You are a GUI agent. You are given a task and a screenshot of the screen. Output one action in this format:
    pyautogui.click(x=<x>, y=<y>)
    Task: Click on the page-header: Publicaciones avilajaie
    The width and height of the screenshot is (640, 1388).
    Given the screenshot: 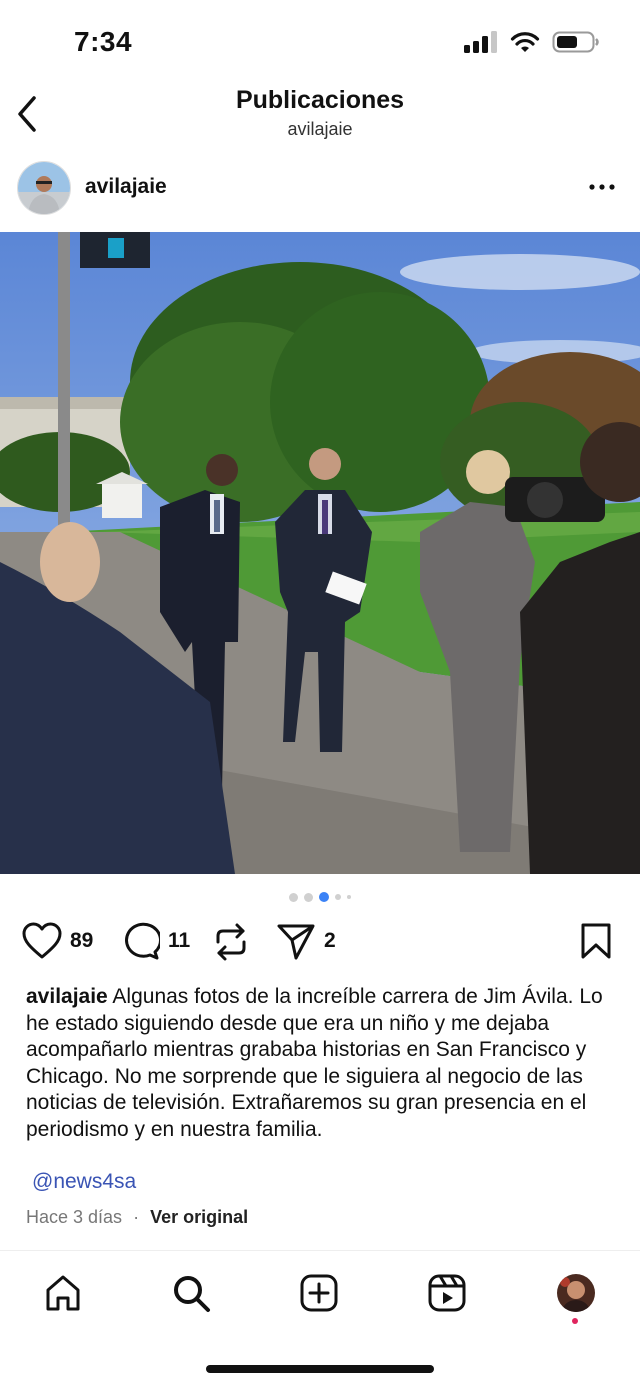 What is the action you would take?
    pyautogui.click(x=320, y=115)
    